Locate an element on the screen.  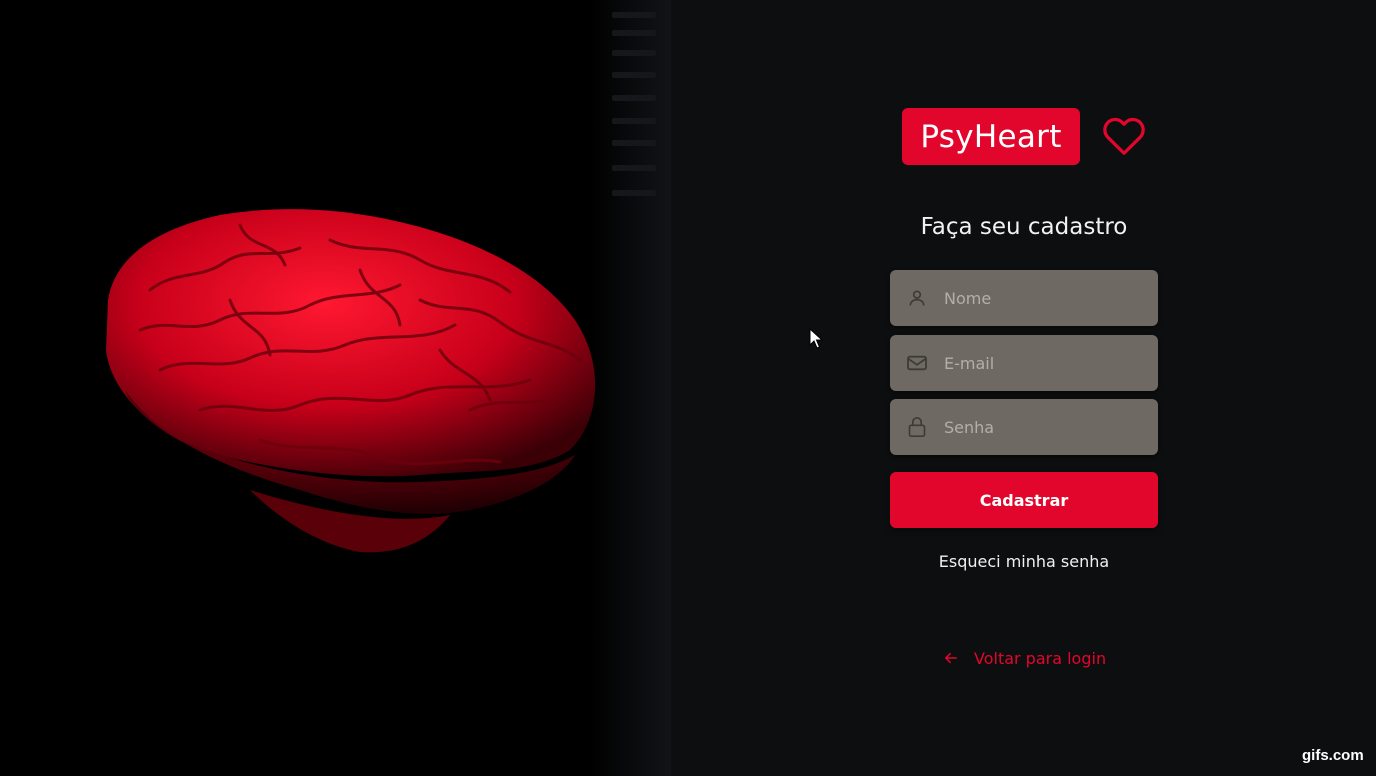
arrow-left-icon is located at coordinates (951, 658).